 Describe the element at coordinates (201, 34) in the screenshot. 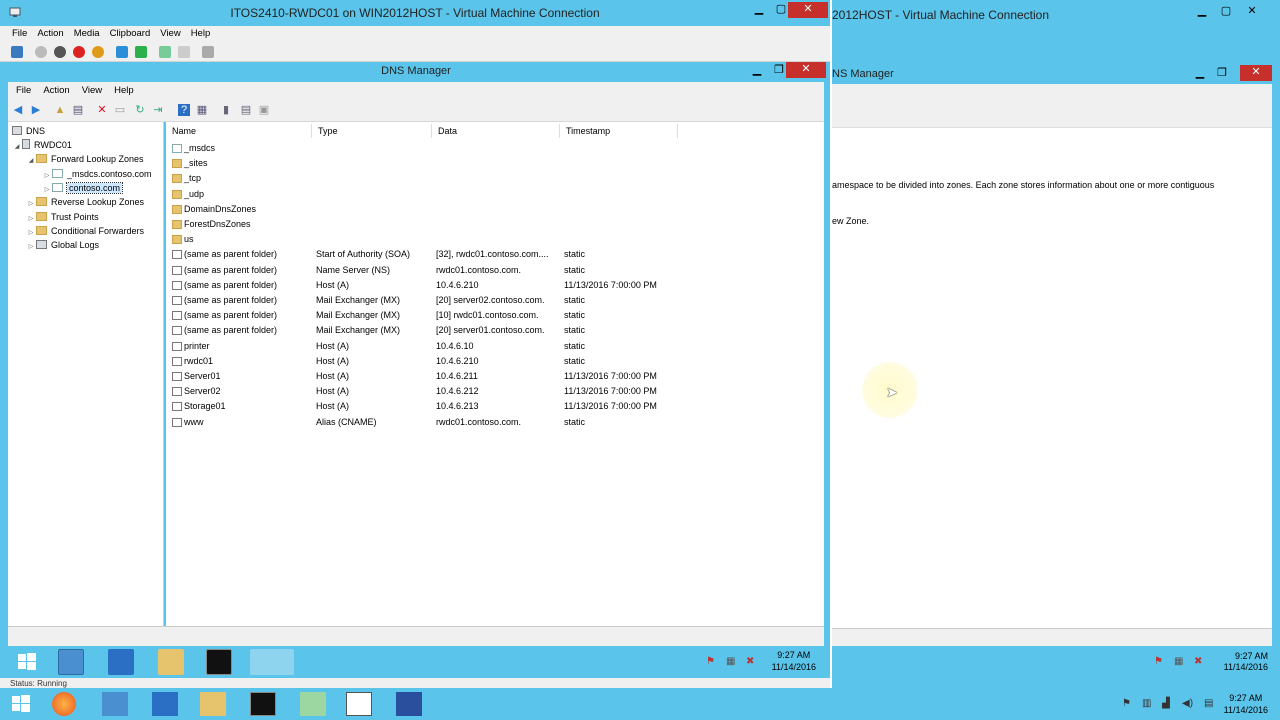

I see `menu-help: Help` at that location.